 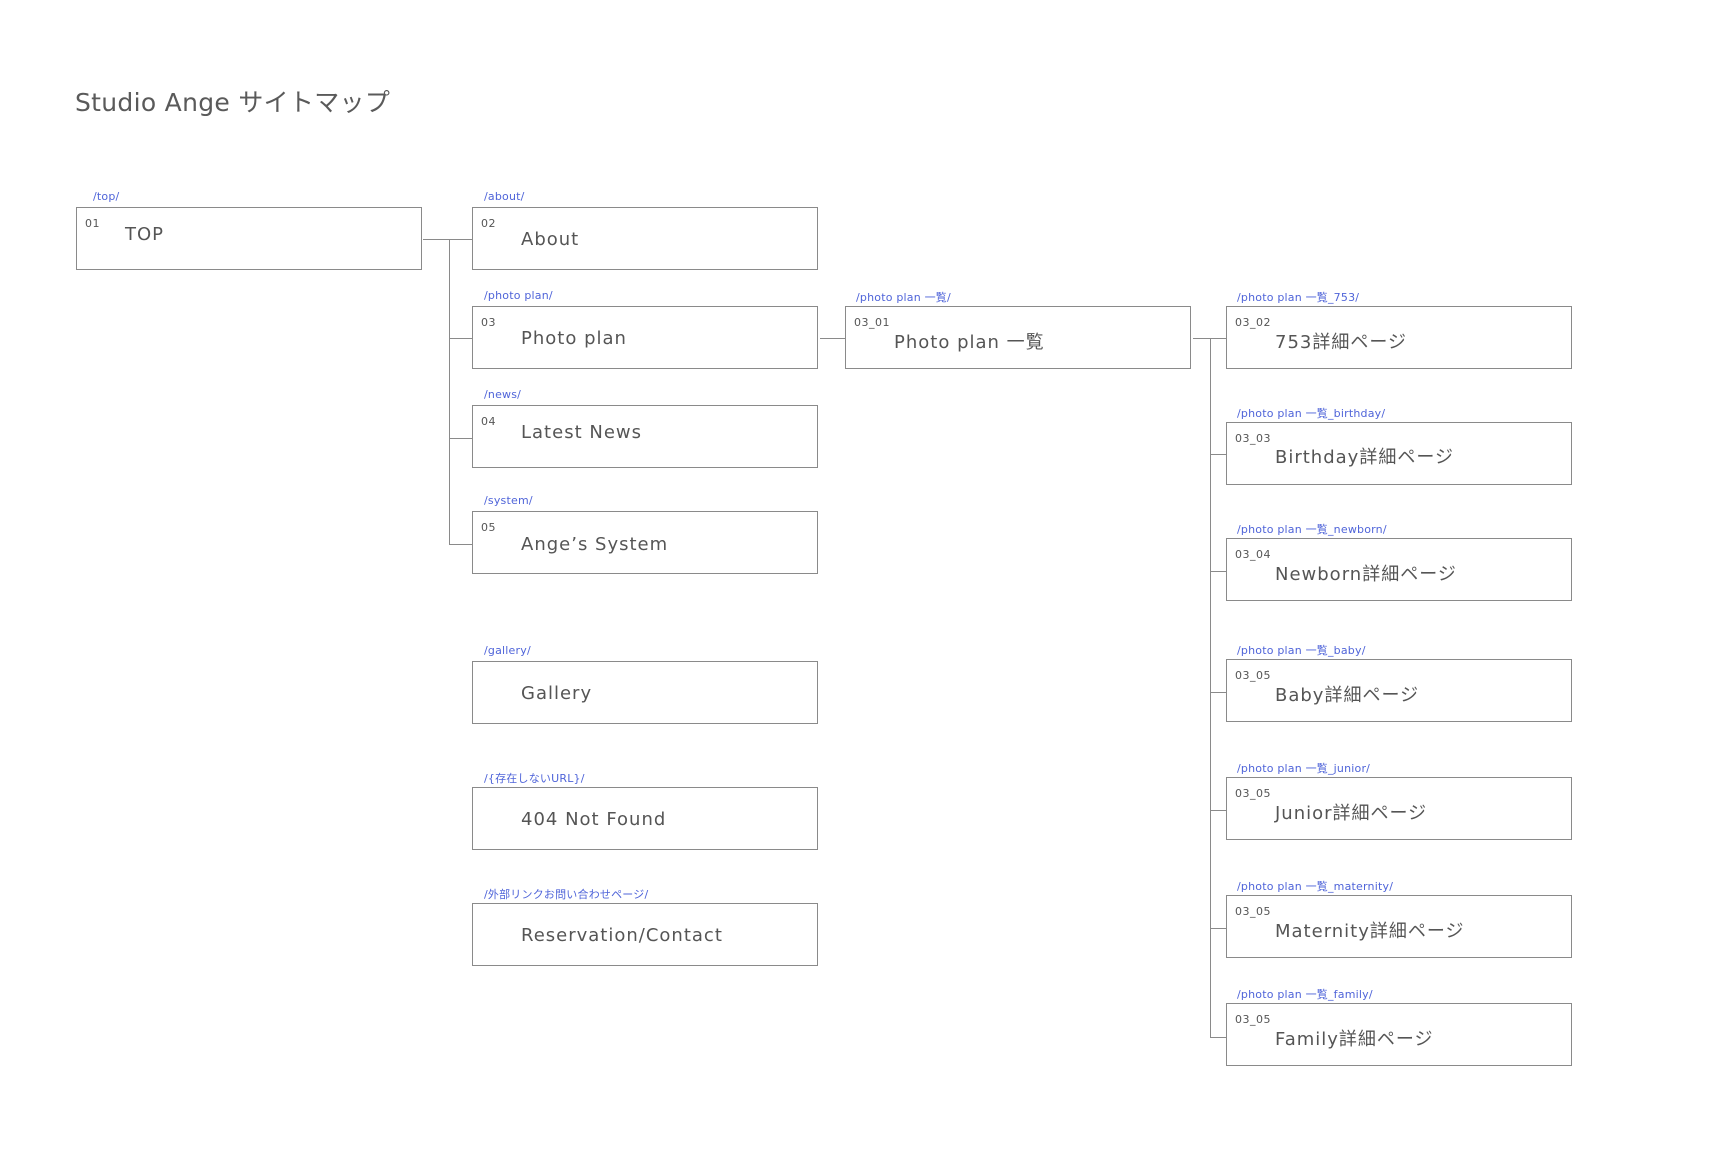 What do you see at coordinates (645, 692) in the screenshot?
I see `node-gallery: Gallery` at bounding box center [645, 692].